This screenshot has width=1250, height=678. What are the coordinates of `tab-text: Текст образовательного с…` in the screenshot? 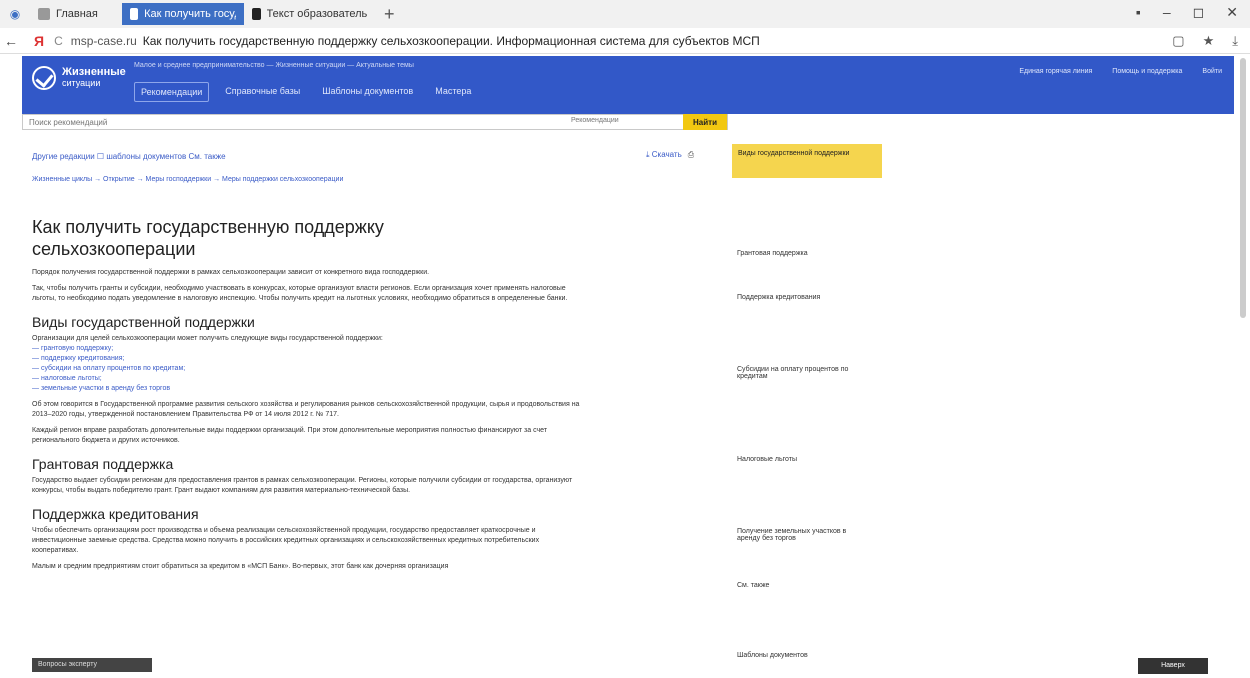 It's located at (310, 14).